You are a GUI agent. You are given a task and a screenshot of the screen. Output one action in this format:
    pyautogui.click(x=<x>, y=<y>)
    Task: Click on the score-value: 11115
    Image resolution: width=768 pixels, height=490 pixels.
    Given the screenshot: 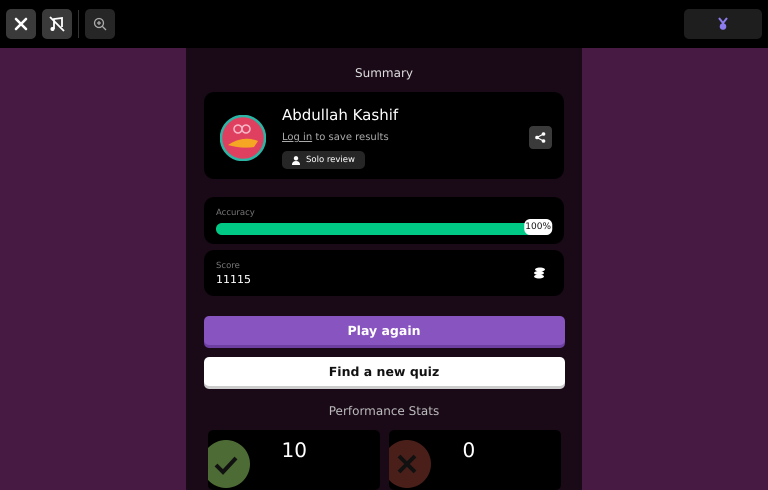 What is the action you would take?
    pyautogui.click(x=233, y=279)
    